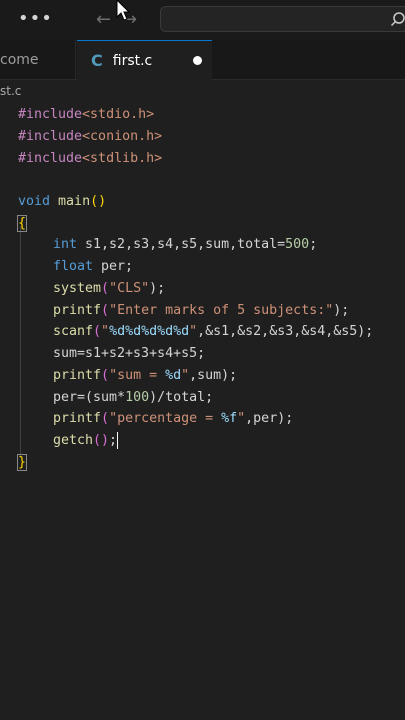 This screenshot has height=720, width=405. What do you see at coordinates (86, 440) in the screenshot?
I see `code-line-16: getch();` at bounding box center [86, 440].